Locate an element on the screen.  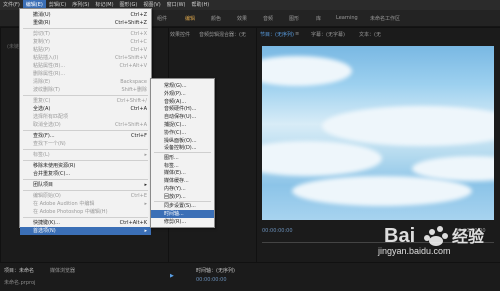
edit-menu-item-shortcut: Ctrl+F is located at coordinates (139, 136).